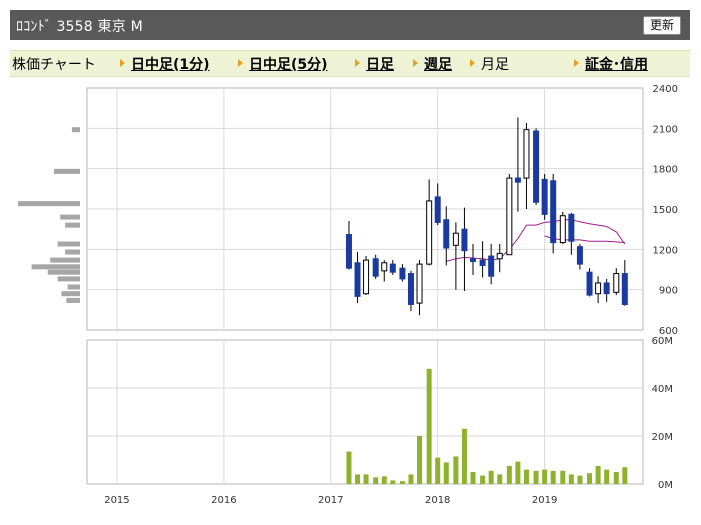  What do you see at coordinates (662, 341) in the screenshot?
I see `volume-tick-label: 60M` at bounding box center [662, 341].